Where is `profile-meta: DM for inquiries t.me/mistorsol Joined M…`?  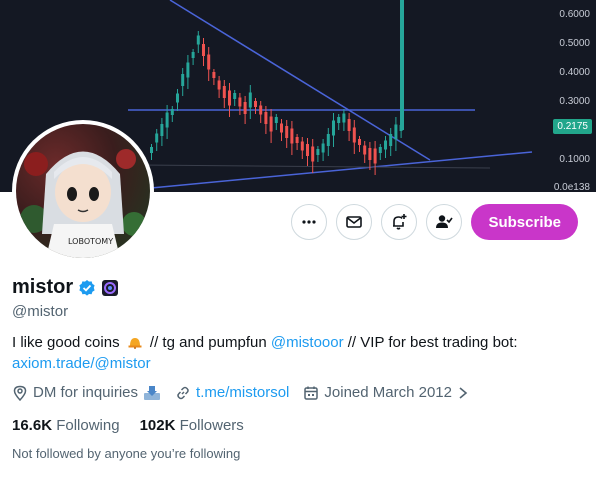
profile-meta: DM for inquiries t.me/mistorsol Joined M… is located at coordinates (299, 392).